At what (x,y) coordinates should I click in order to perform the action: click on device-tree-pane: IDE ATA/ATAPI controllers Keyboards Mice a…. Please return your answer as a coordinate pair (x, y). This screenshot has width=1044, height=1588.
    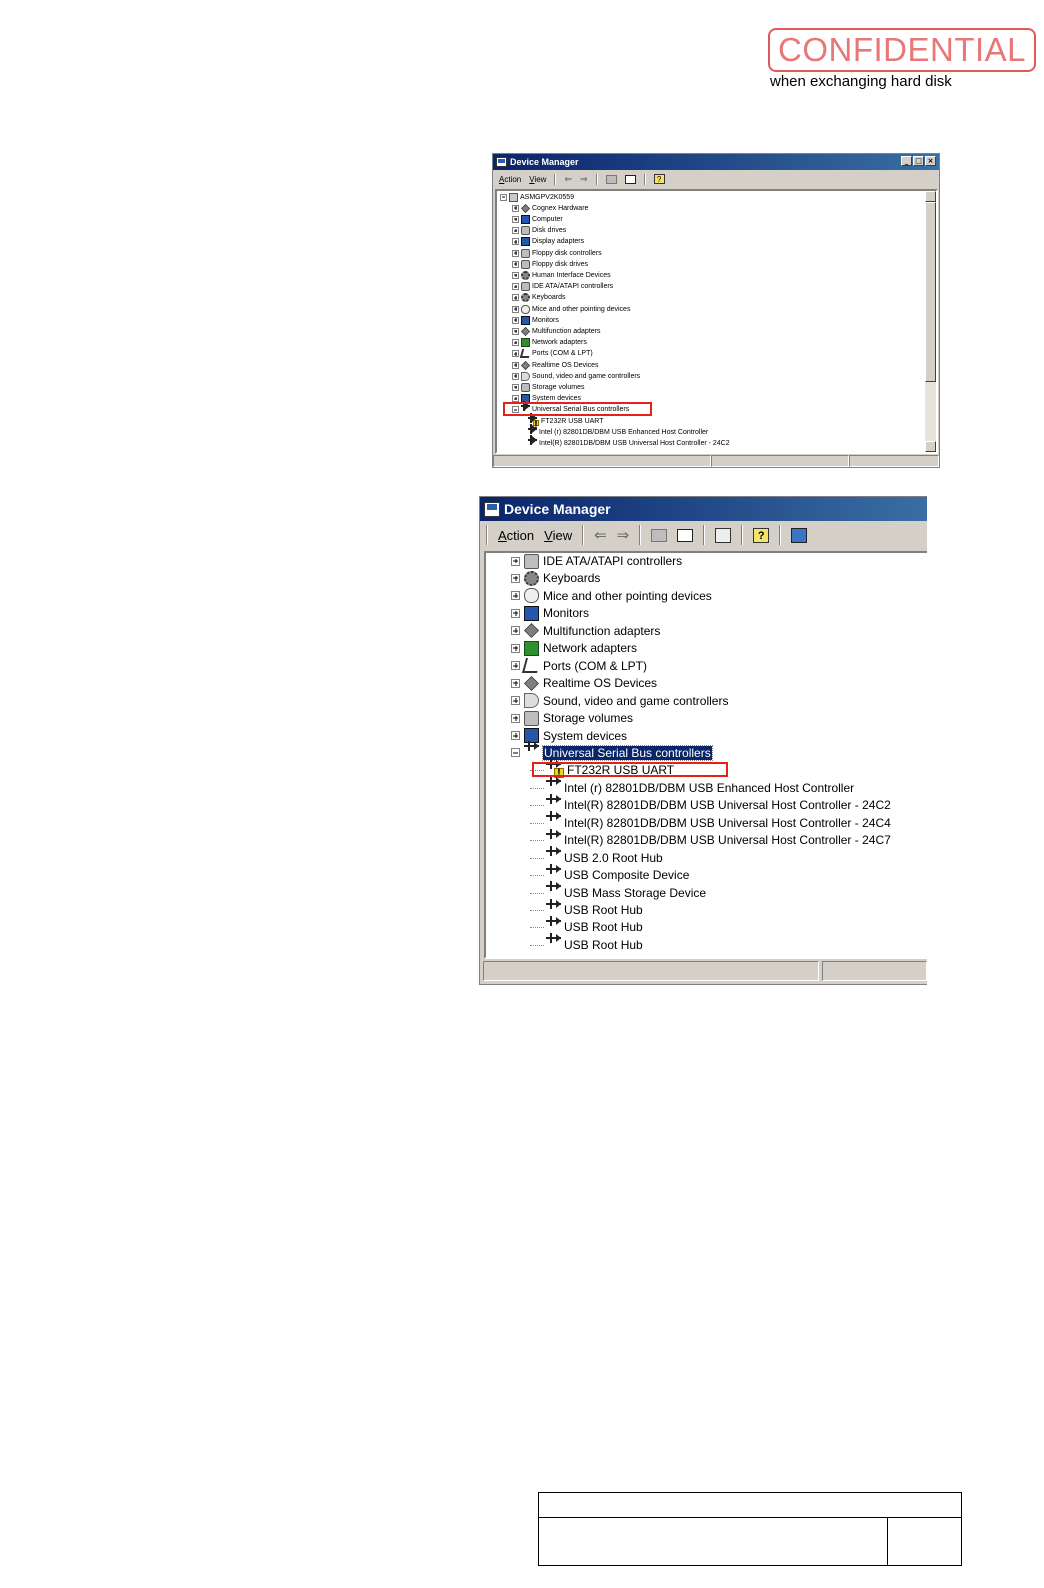
    Looking at the image, I should click on (705, 755).